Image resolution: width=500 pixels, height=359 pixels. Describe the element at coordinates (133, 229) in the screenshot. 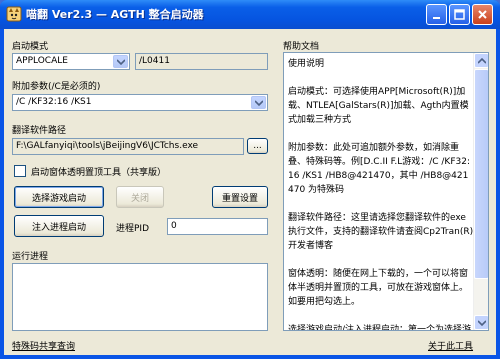

I see `pid-label: 进程PID` at that location.